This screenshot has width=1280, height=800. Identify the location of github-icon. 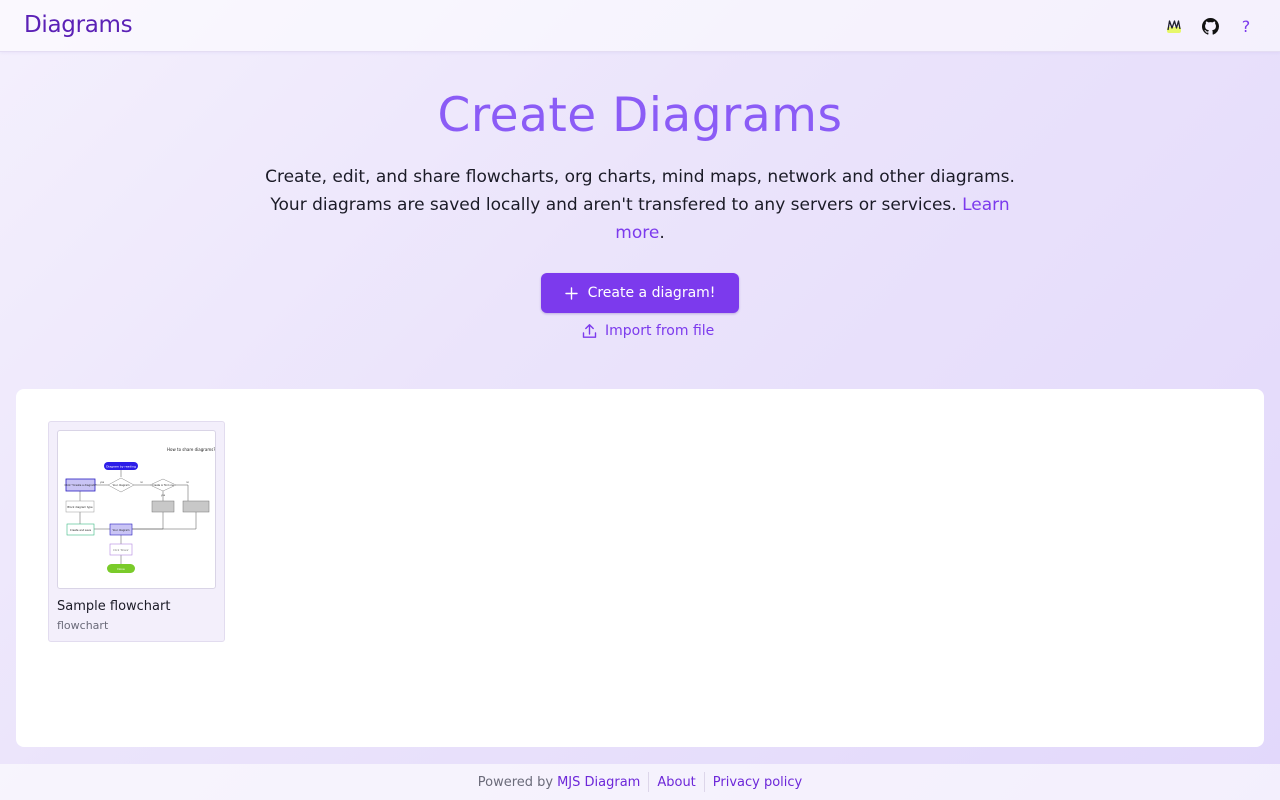
(1210, 26).